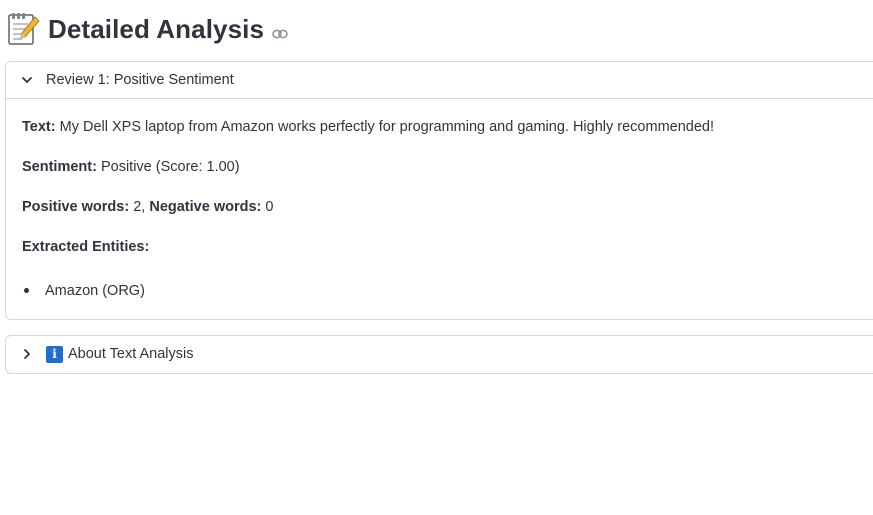 Image resolution: width=873 pixels, height=515 pixels. Describe the element at coordinates (95, 291) in the screenshot. I see `entity-text: Amazon (ORG)` at that location.